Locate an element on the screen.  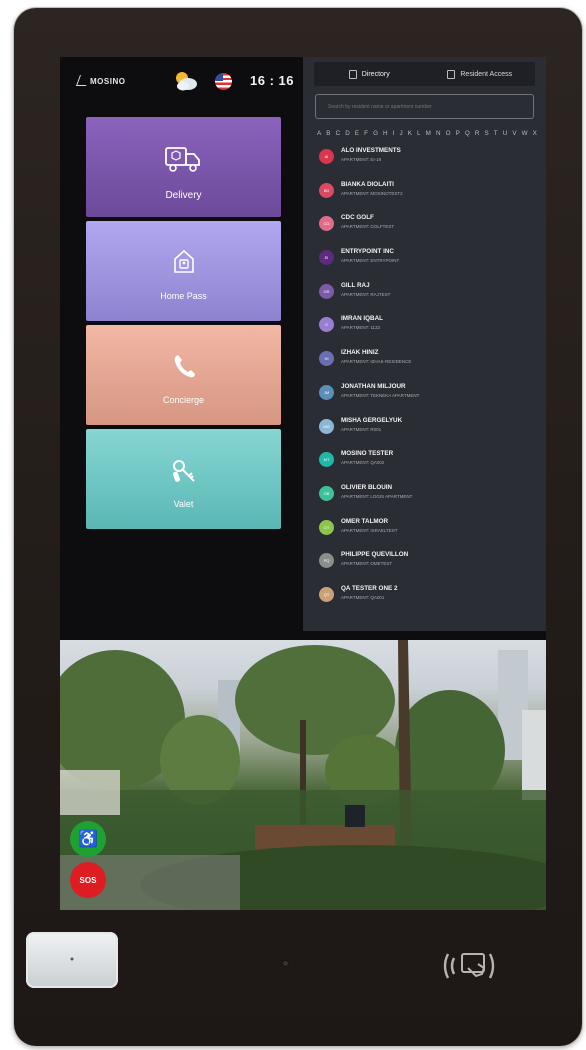
resident-avatar: OT is located at coordinates (326, 527).